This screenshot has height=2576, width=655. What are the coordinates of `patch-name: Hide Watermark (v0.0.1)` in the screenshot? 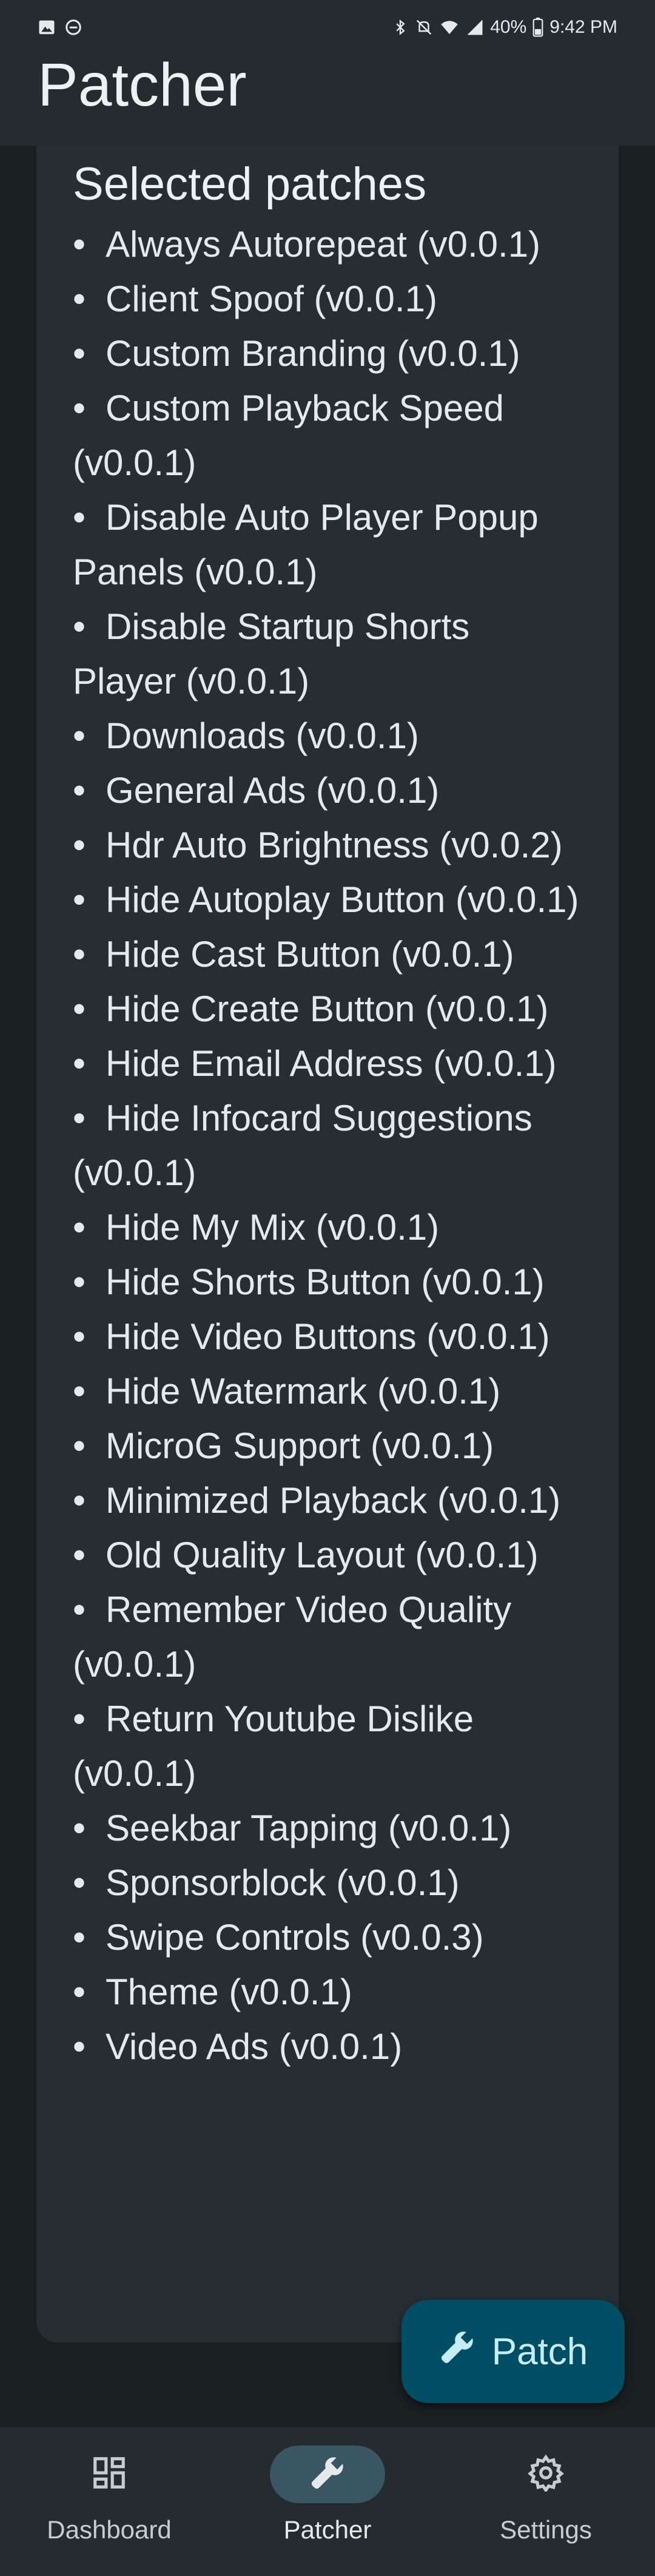 It's located at (304, 1391).